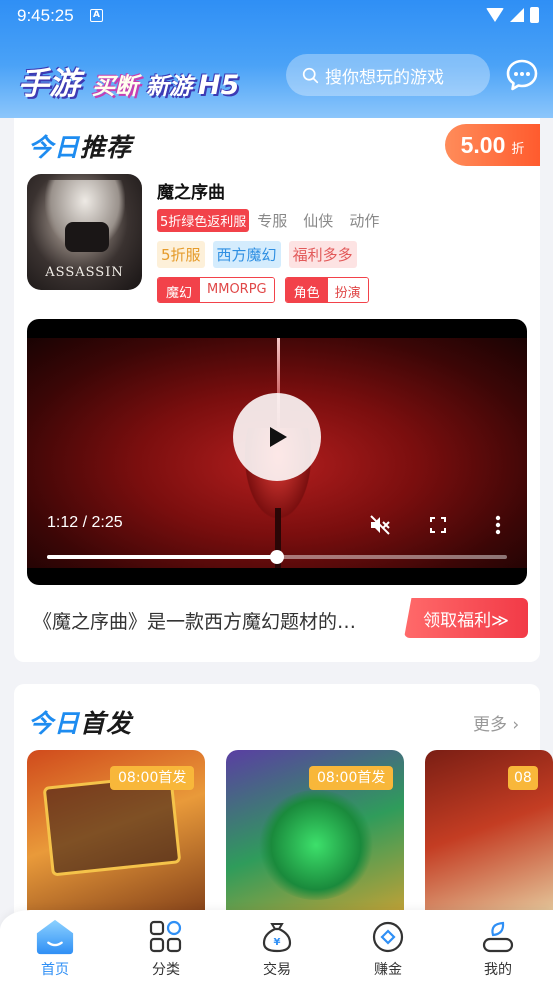  What do you see at coordinates (384, 77) in the screenshot?
I see `search-placeholder: 搜你想玩的游戏` at bounding box center [384, 77].